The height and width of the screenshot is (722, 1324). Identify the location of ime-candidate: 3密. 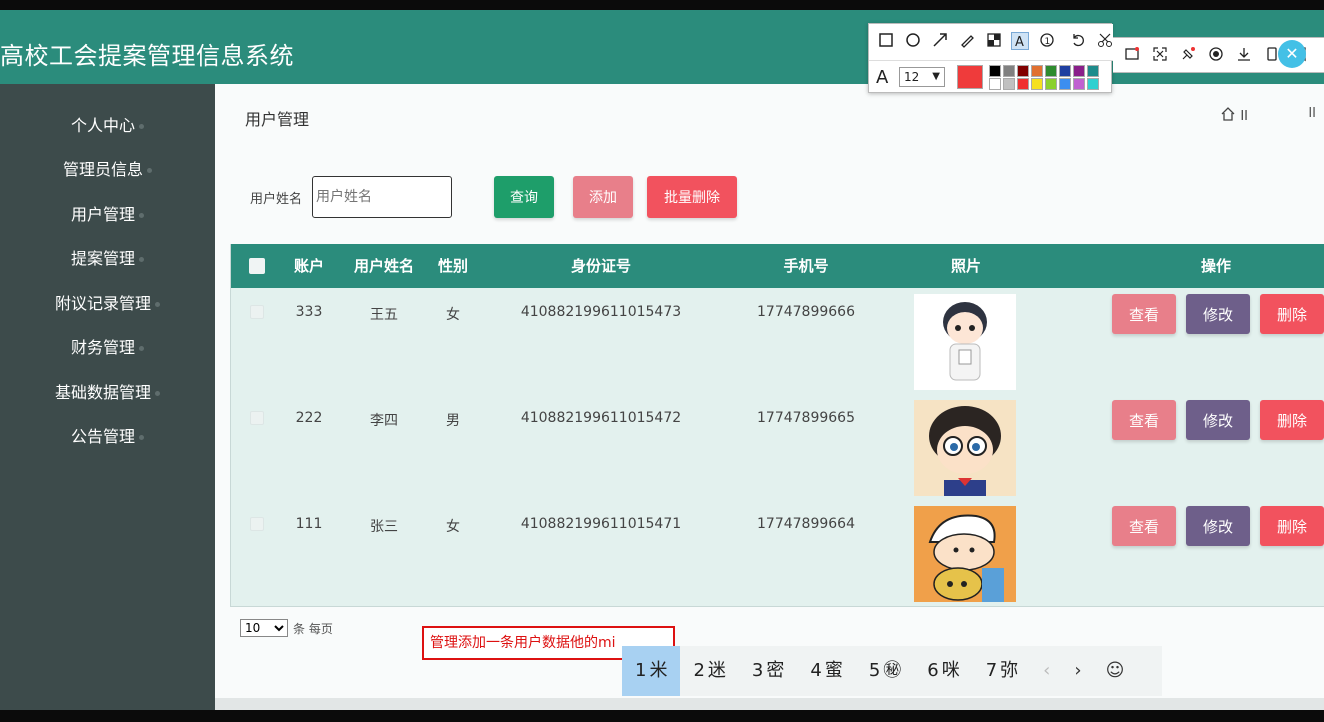
(768, 671).